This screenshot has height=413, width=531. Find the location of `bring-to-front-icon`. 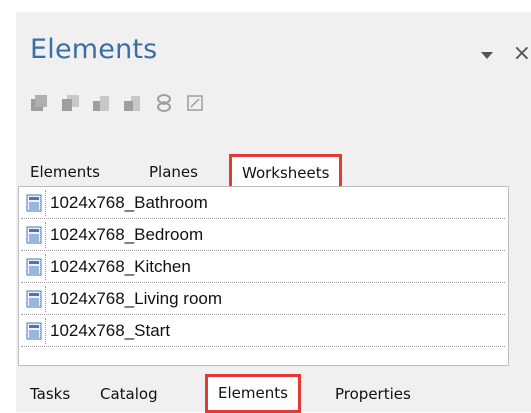

bring-to-front-icon is located at coordinates (40, 103).